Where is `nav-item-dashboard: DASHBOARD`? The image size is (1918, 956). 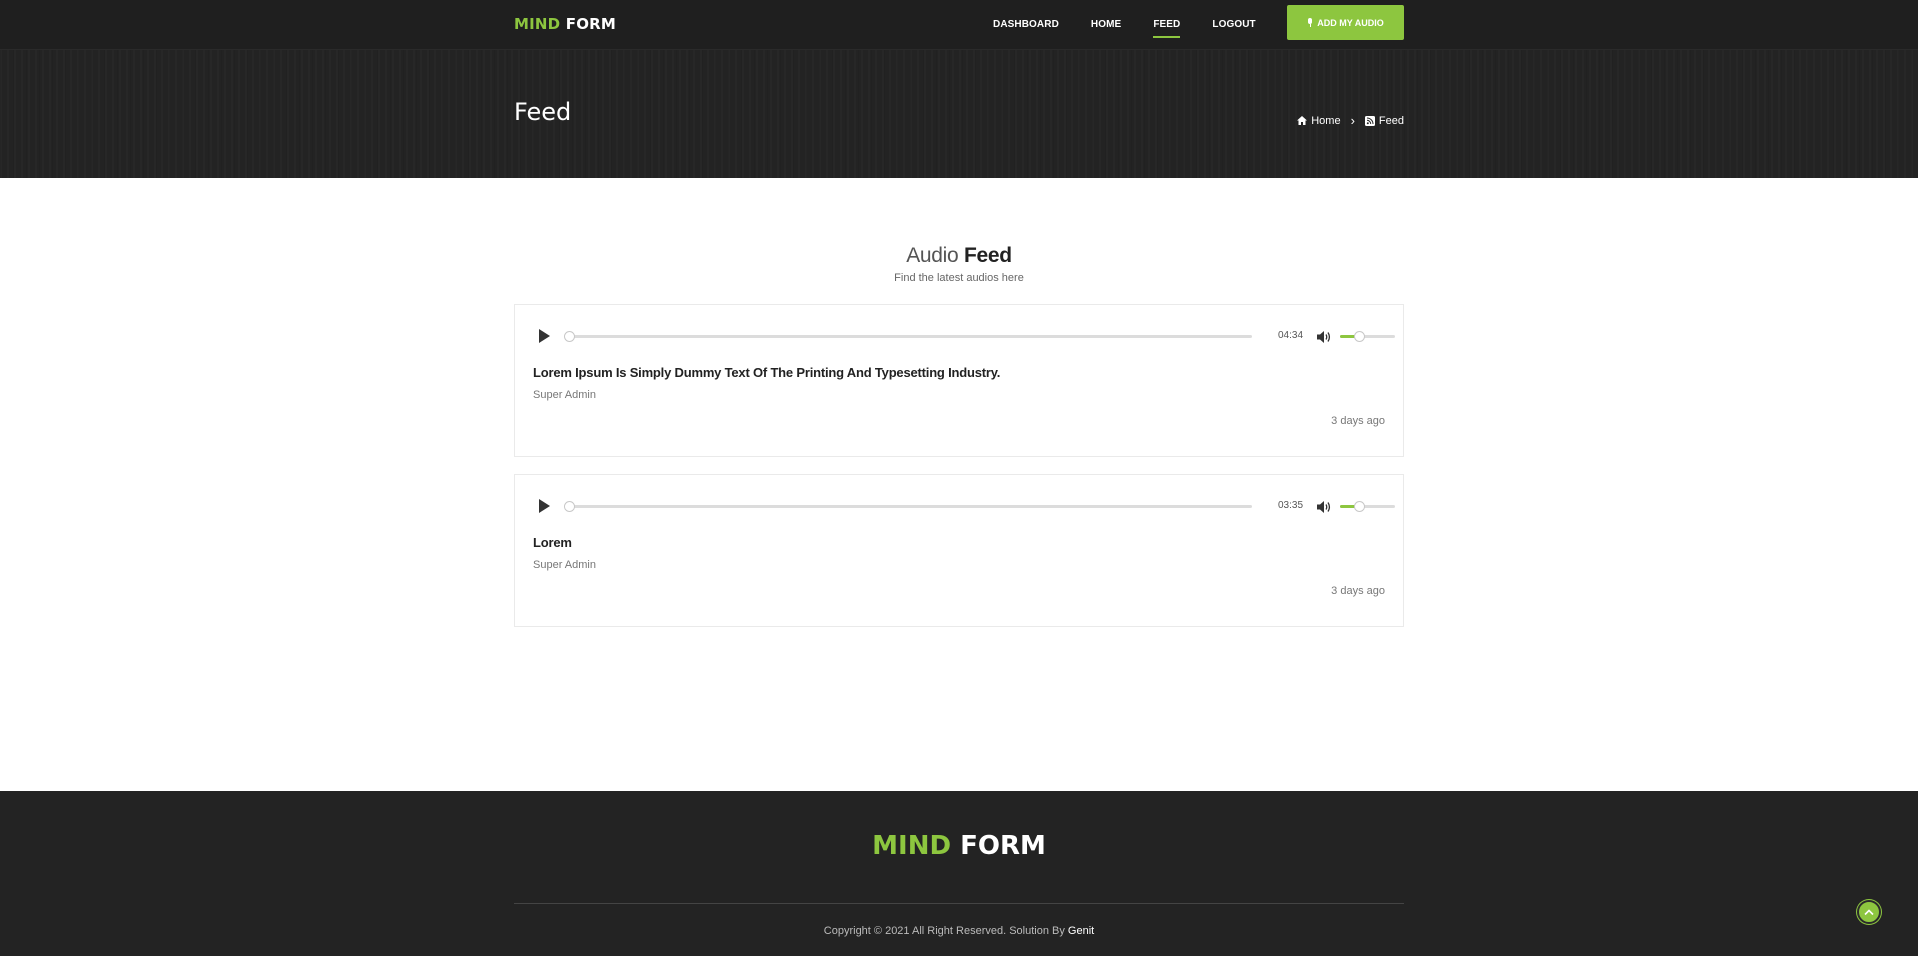
nav-item-dashboard: DASHBOARD is located at coordinates (1026, 24).